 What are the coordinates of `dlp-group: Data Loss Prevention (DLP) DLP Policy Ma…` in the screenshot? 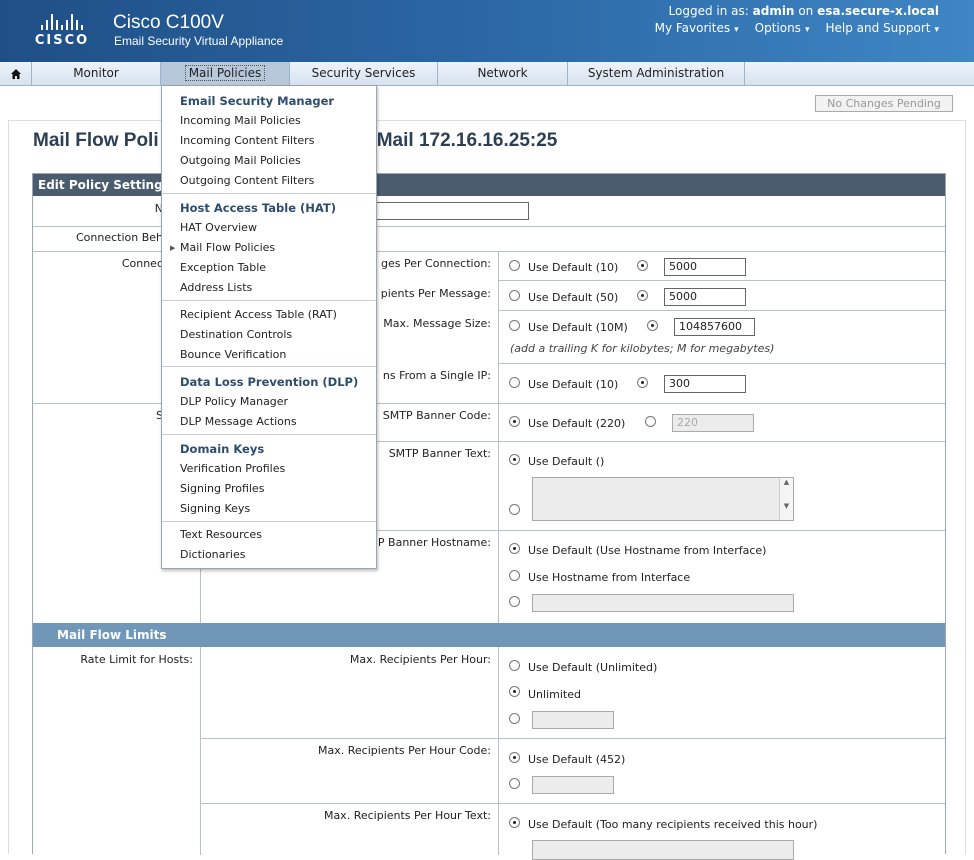 It's located at (269, 403).